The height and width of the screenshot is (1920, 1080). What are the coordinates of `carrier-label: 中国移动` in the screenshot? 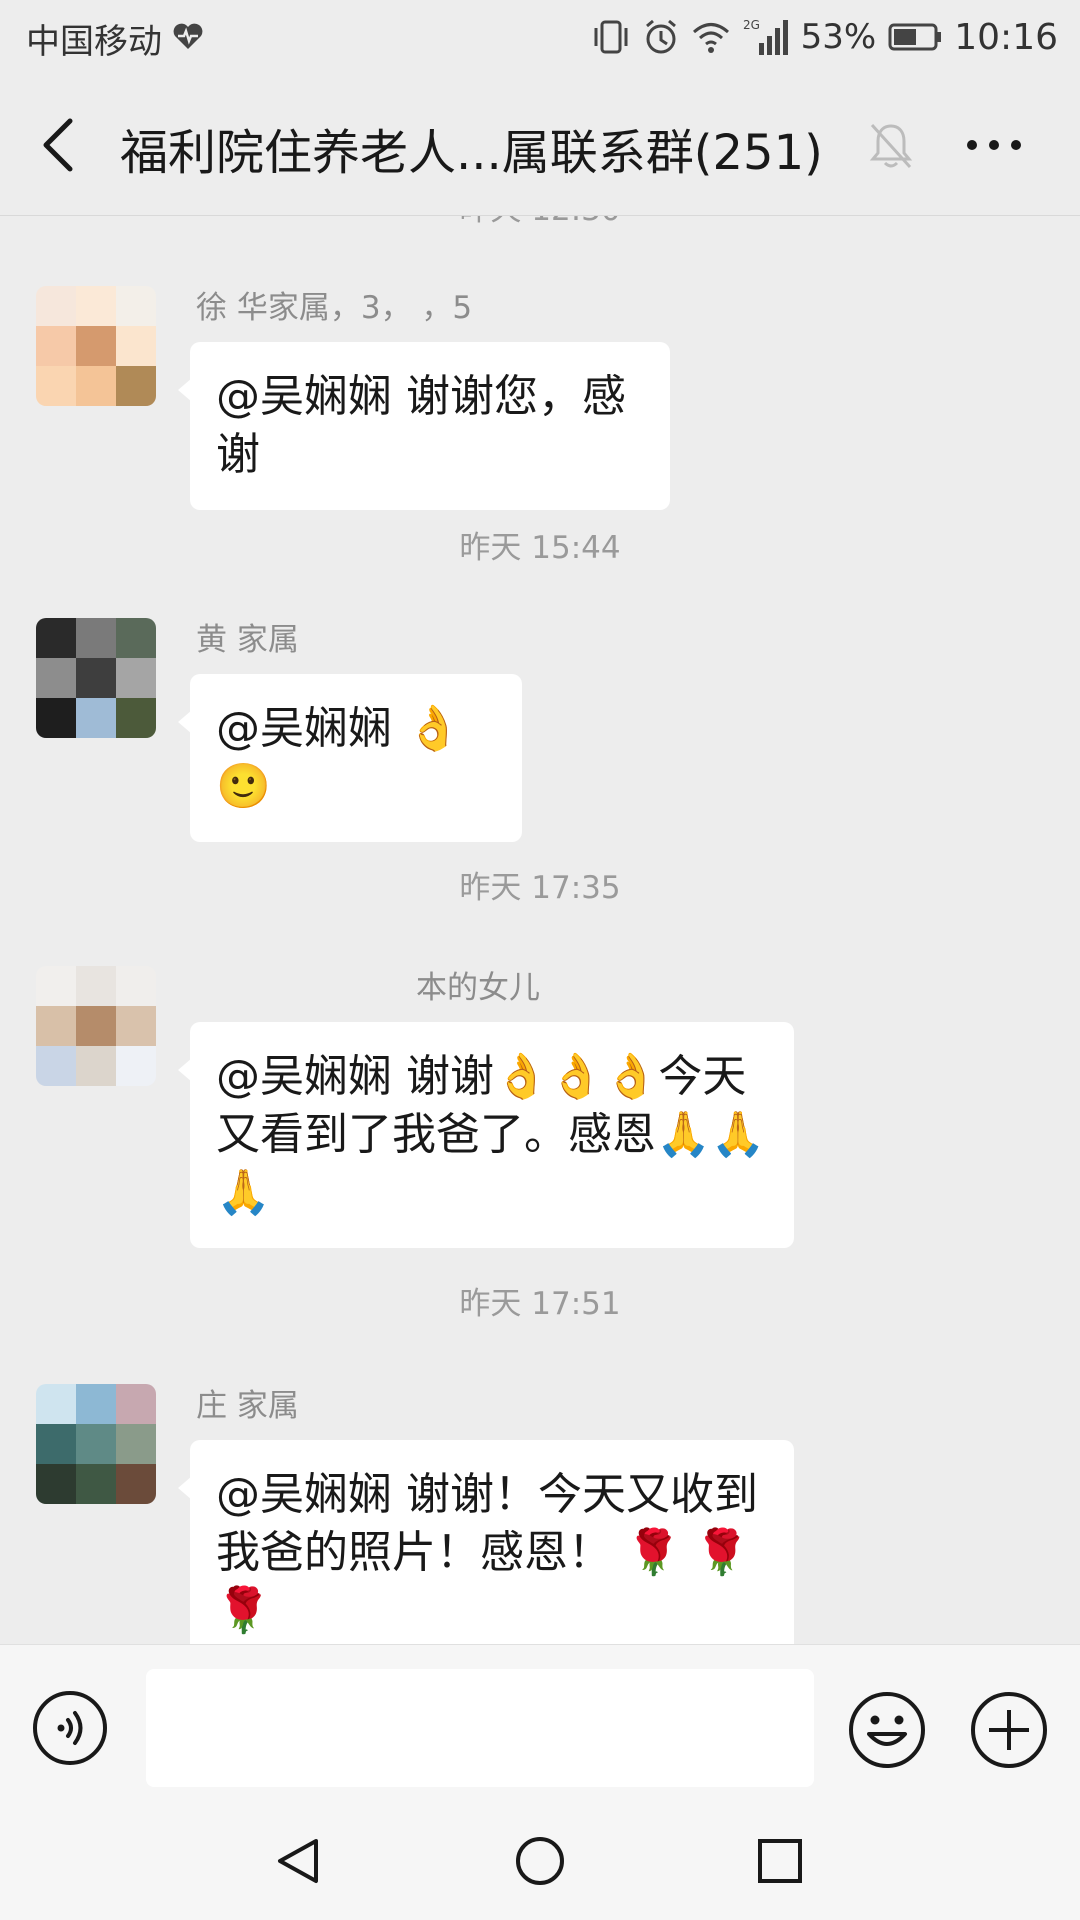 It's located at (94, 42).